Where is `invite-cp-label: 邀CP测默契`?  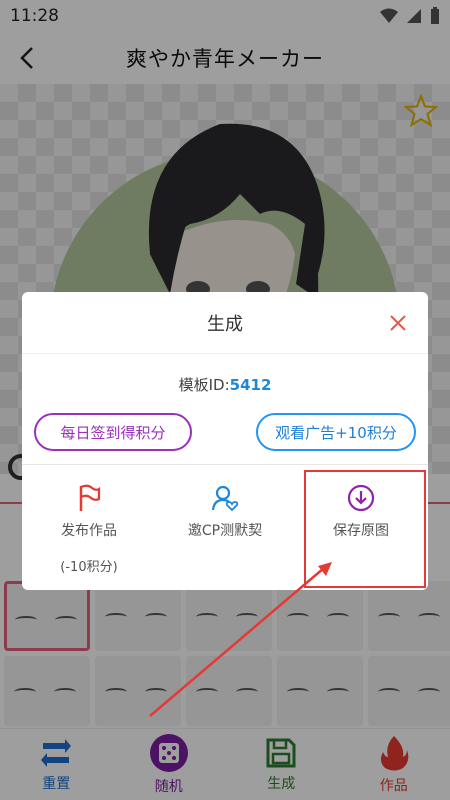
invite-cp-label: 邀CP测默契 is located at coordinates (225, 531).